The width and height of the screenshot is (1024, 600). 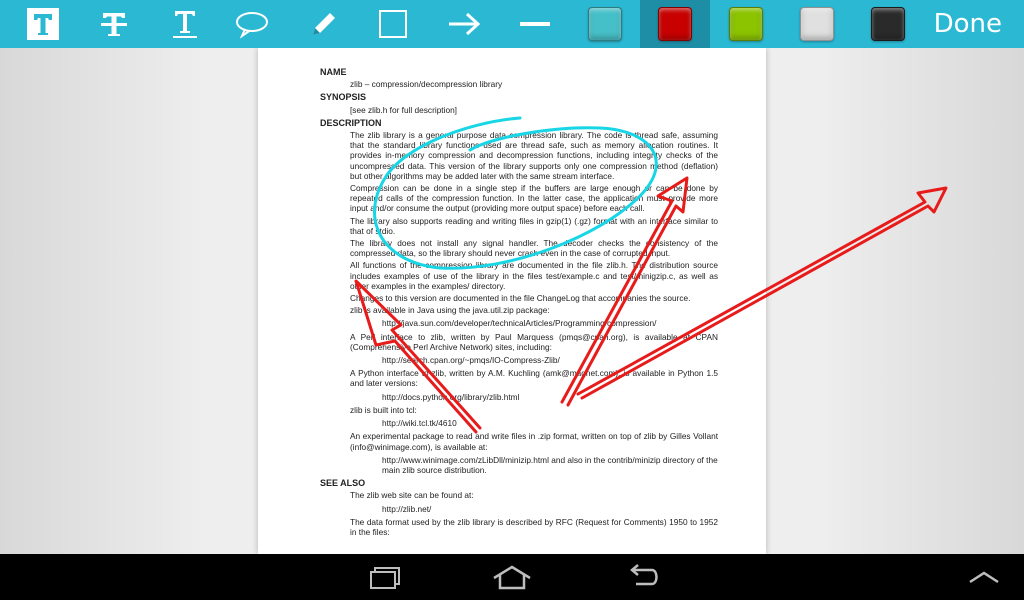 I want to click on color-swatch-white, so click(x=817, y=24).